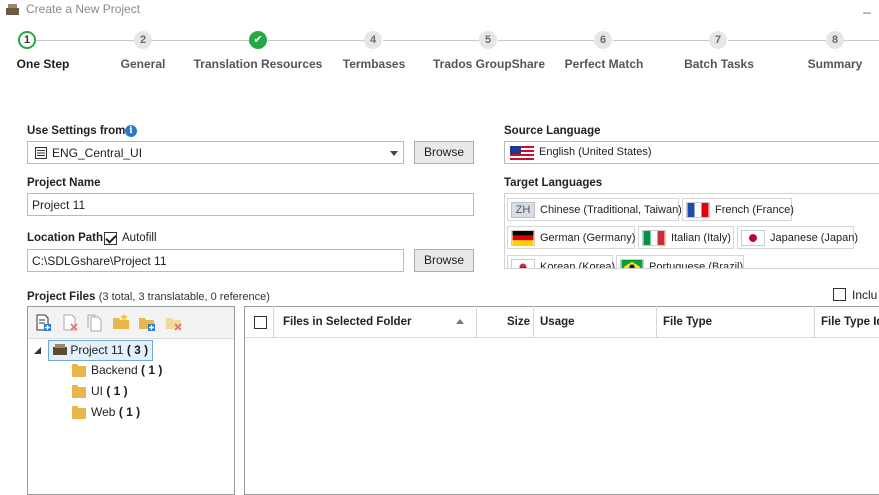 This screenshot has width=879, height=495. I want to click on target-language-chip: French (France), so click(738, 209).